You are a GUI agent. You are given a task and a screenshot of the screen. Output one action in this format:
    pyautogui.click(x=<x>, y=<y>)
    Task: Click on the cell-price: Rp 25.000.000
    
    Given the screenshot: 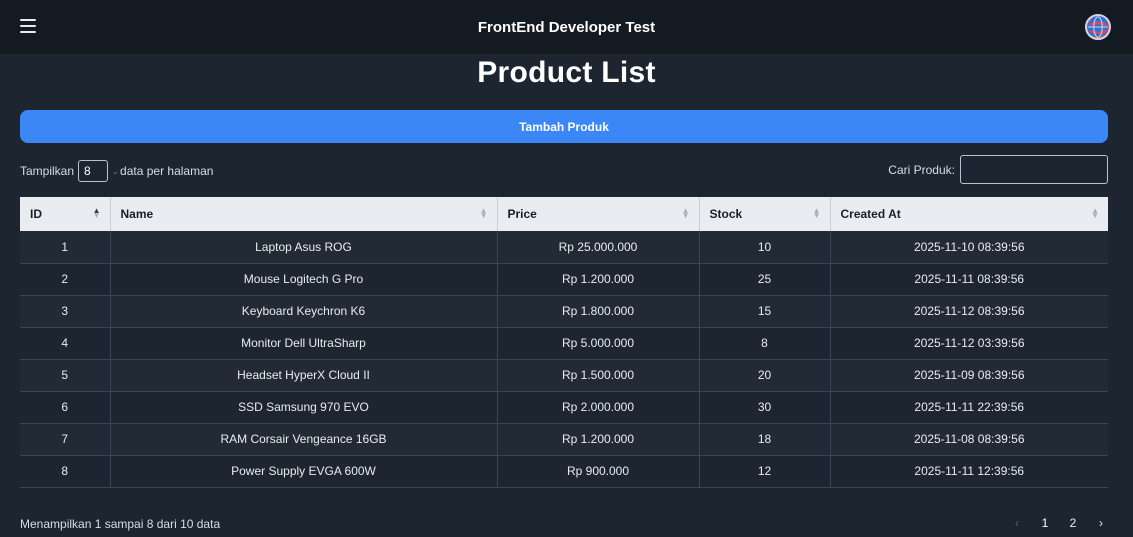 What is the action you would take?
    pyautogui.click(x=598, y=247)
    